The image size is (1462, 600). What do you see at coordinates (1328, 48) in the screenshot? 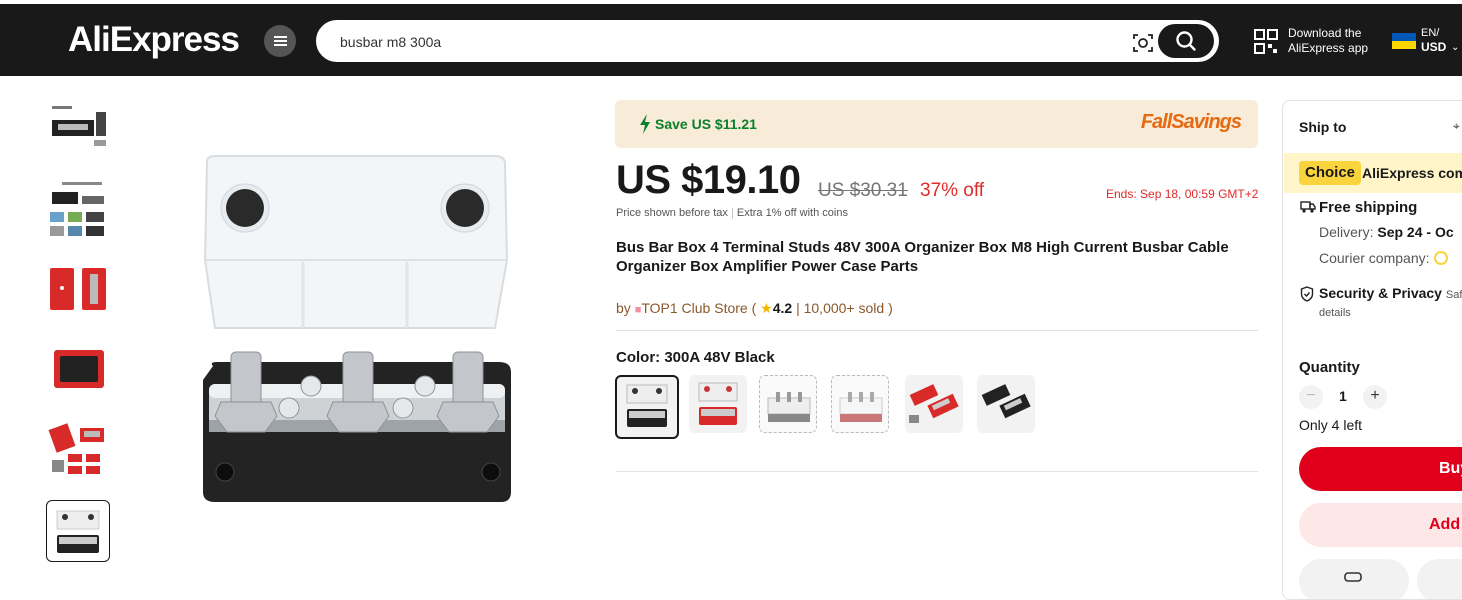
I see `download-line2: AliExpress app` at bounding box center [1328, 48].